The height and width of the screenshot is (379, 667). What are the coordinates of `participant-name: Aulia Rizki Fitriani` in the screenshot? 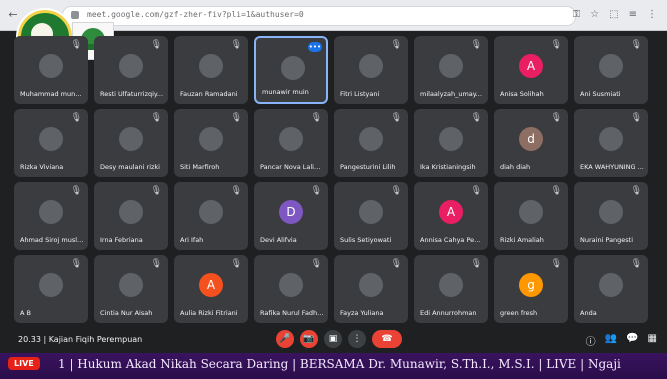 It's located at (209, 313).